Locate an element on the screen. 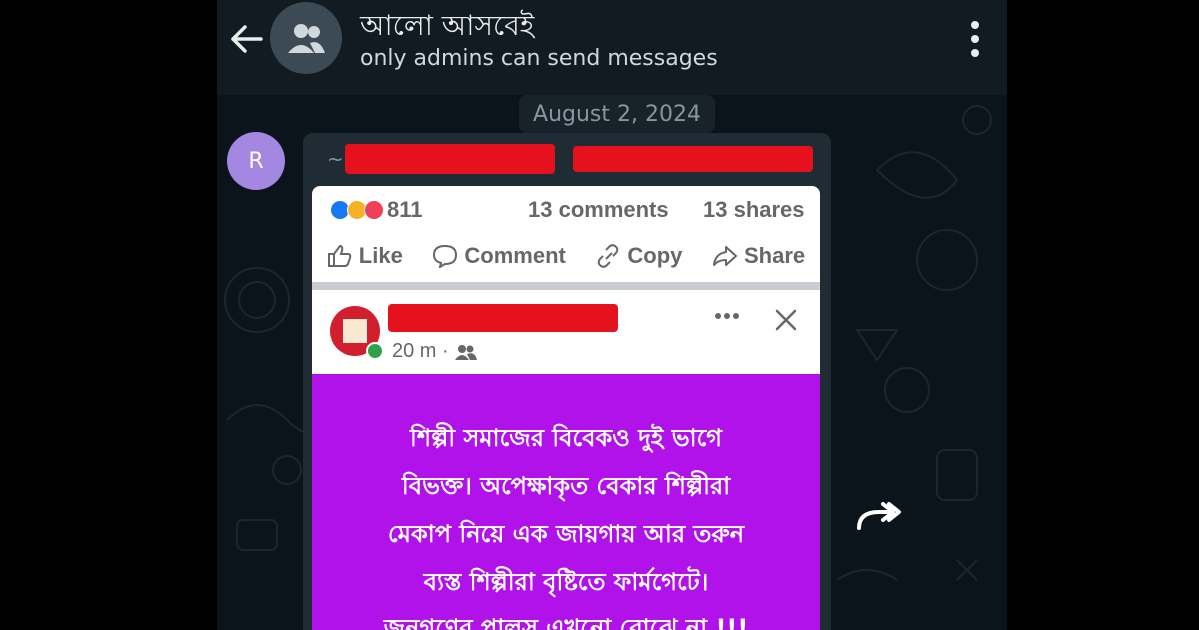 This screenshot has width=1199, height=630. more-options-icon is located at coordinates (727, 316).